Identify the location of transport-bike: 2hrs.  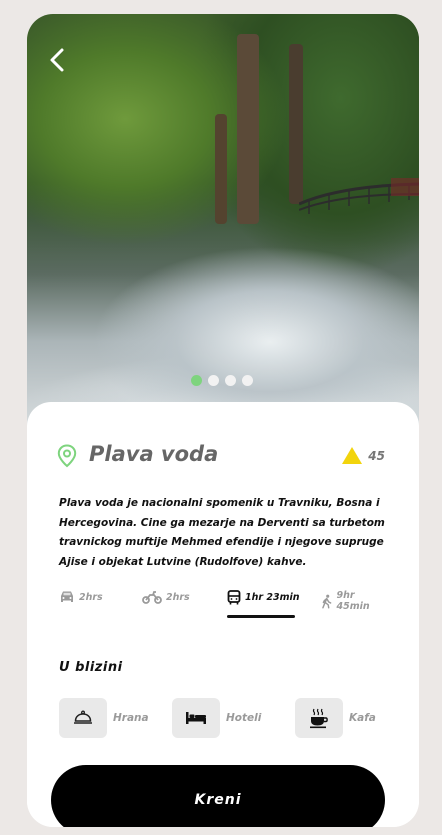
(166, 597).